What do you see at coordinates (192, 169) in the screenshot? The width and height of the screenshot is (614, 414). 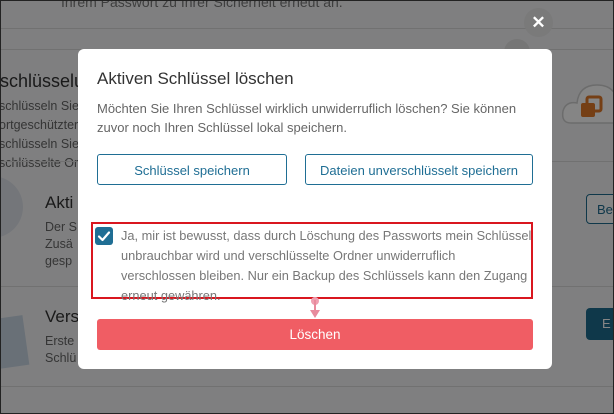 I see `save-key-button: Schlüssel speichern` at bounding box center [192, 169].